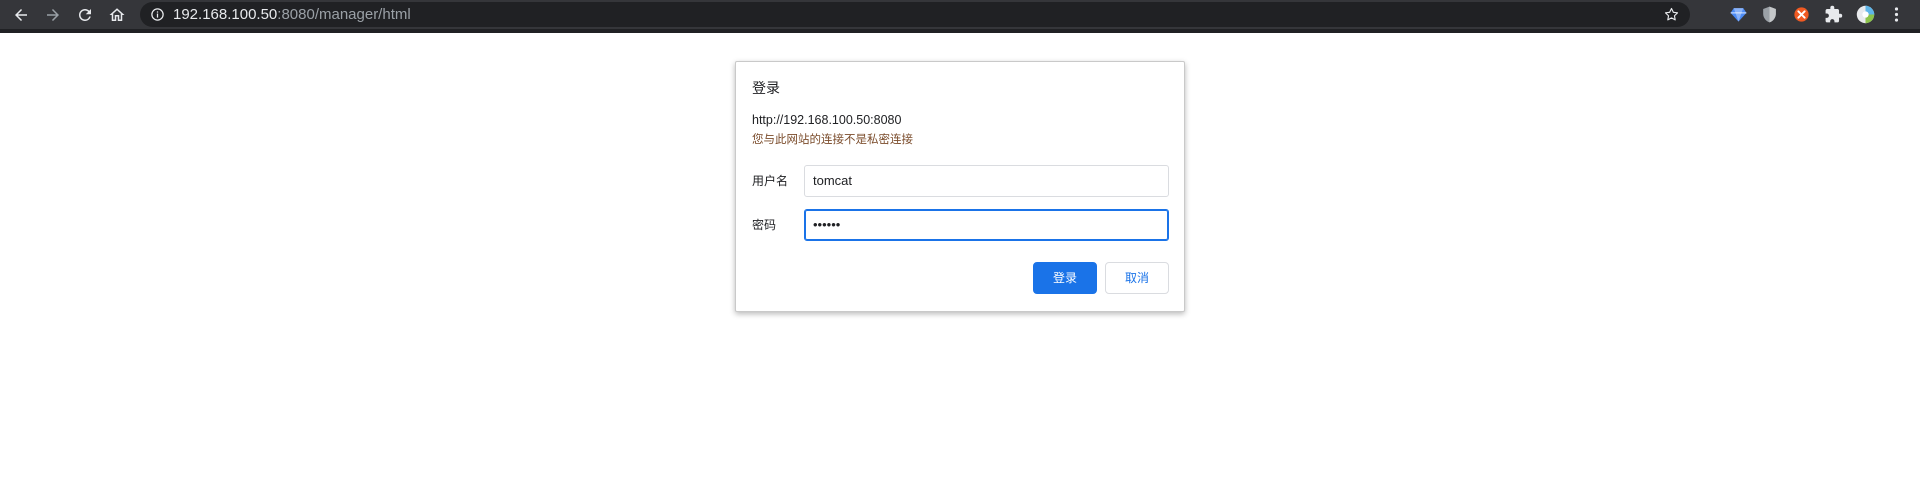 The image size is (1920, 479). What do you see at coordinates (1065, 278) in the screenshot?
I see `login-button: 登录` at bounding box center [1065, 278].